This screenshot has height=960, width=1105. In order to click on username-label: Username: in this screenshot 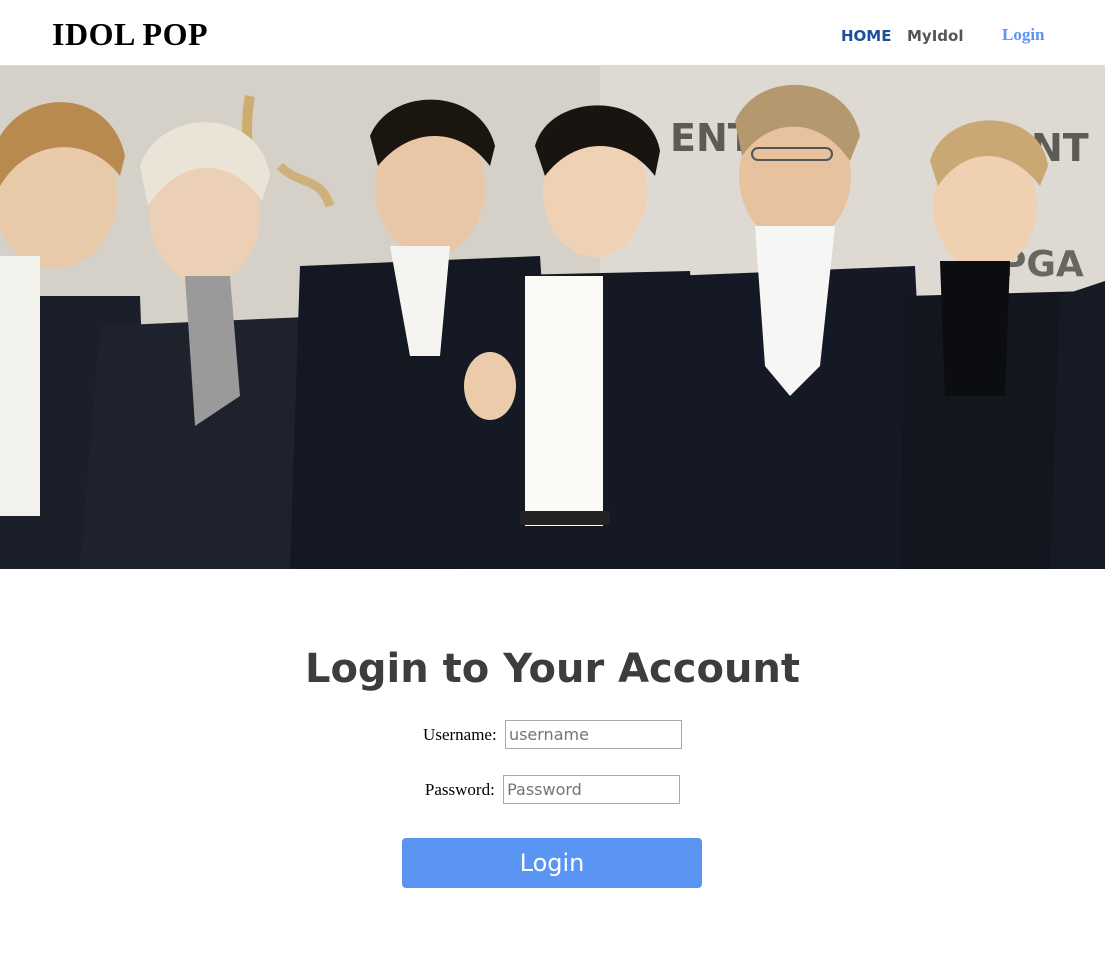, I will do `click(460, 734)`.